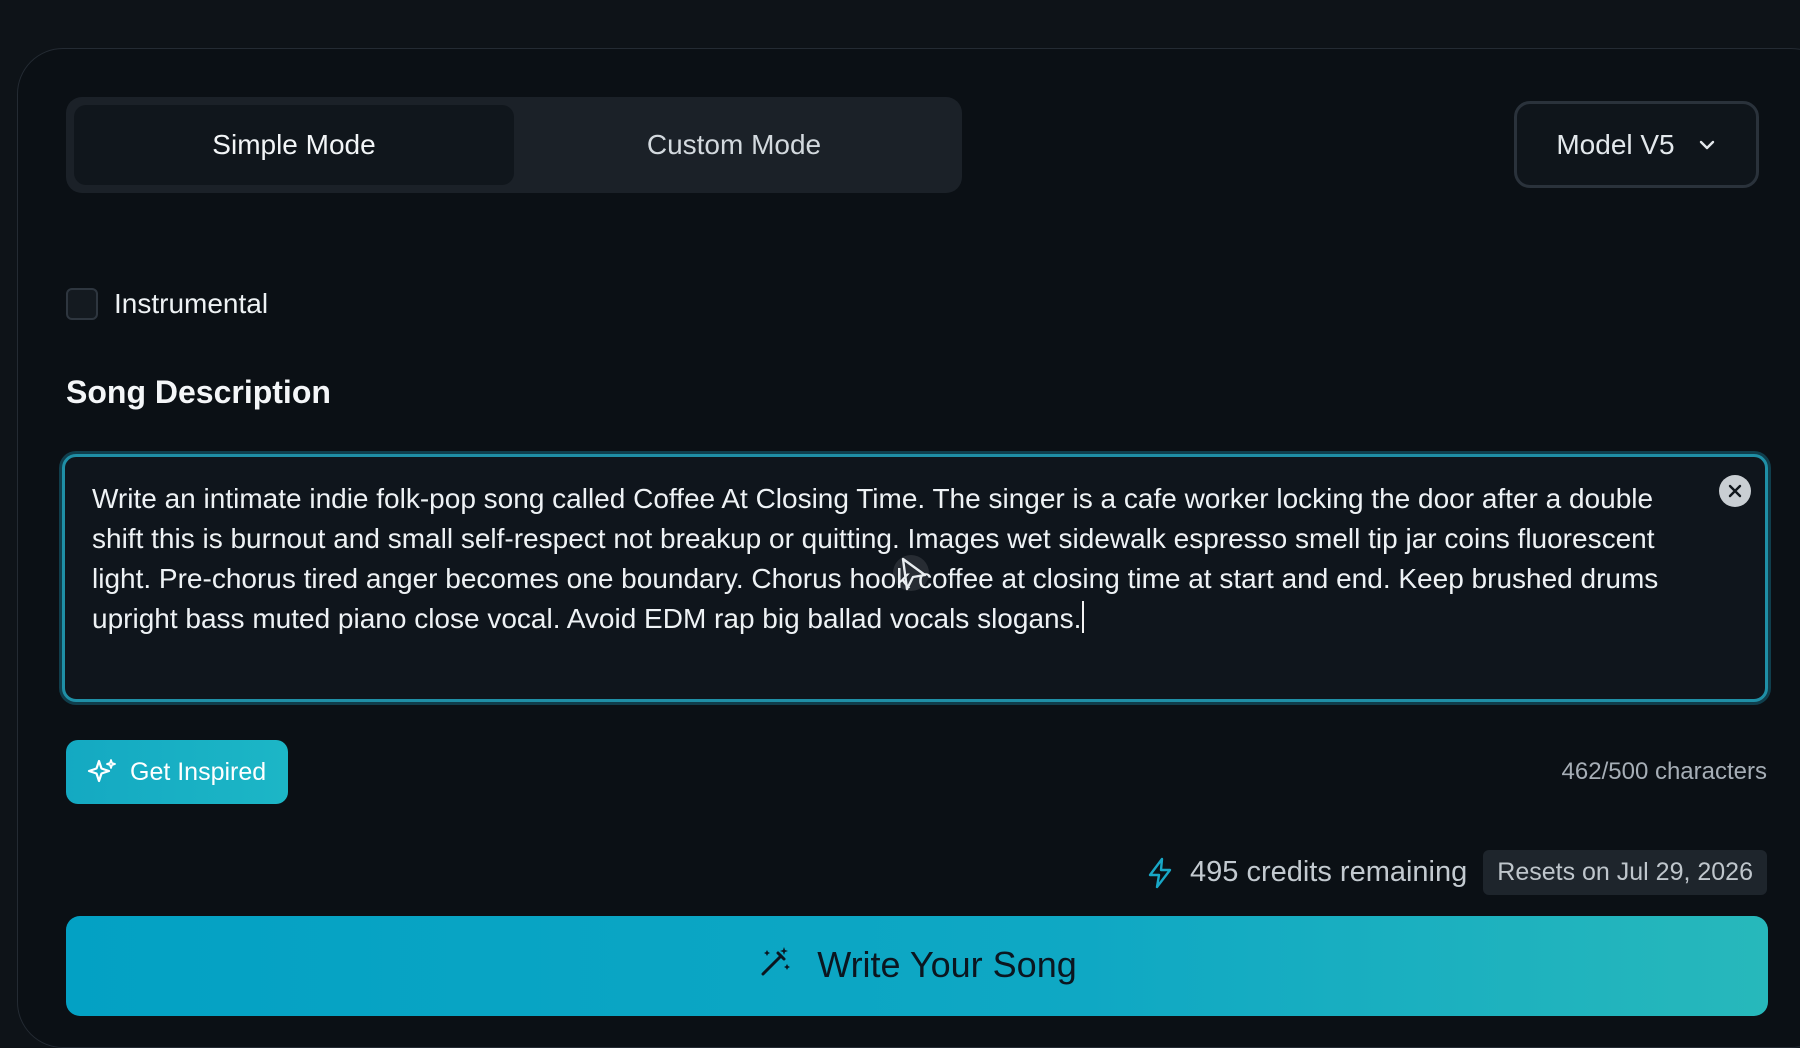 The width and height of the screenshot is (1800, 1048). Describe the element at coordinates (1615, 144) in the screenshot. I see `model-select-value: Model V5` at that location.